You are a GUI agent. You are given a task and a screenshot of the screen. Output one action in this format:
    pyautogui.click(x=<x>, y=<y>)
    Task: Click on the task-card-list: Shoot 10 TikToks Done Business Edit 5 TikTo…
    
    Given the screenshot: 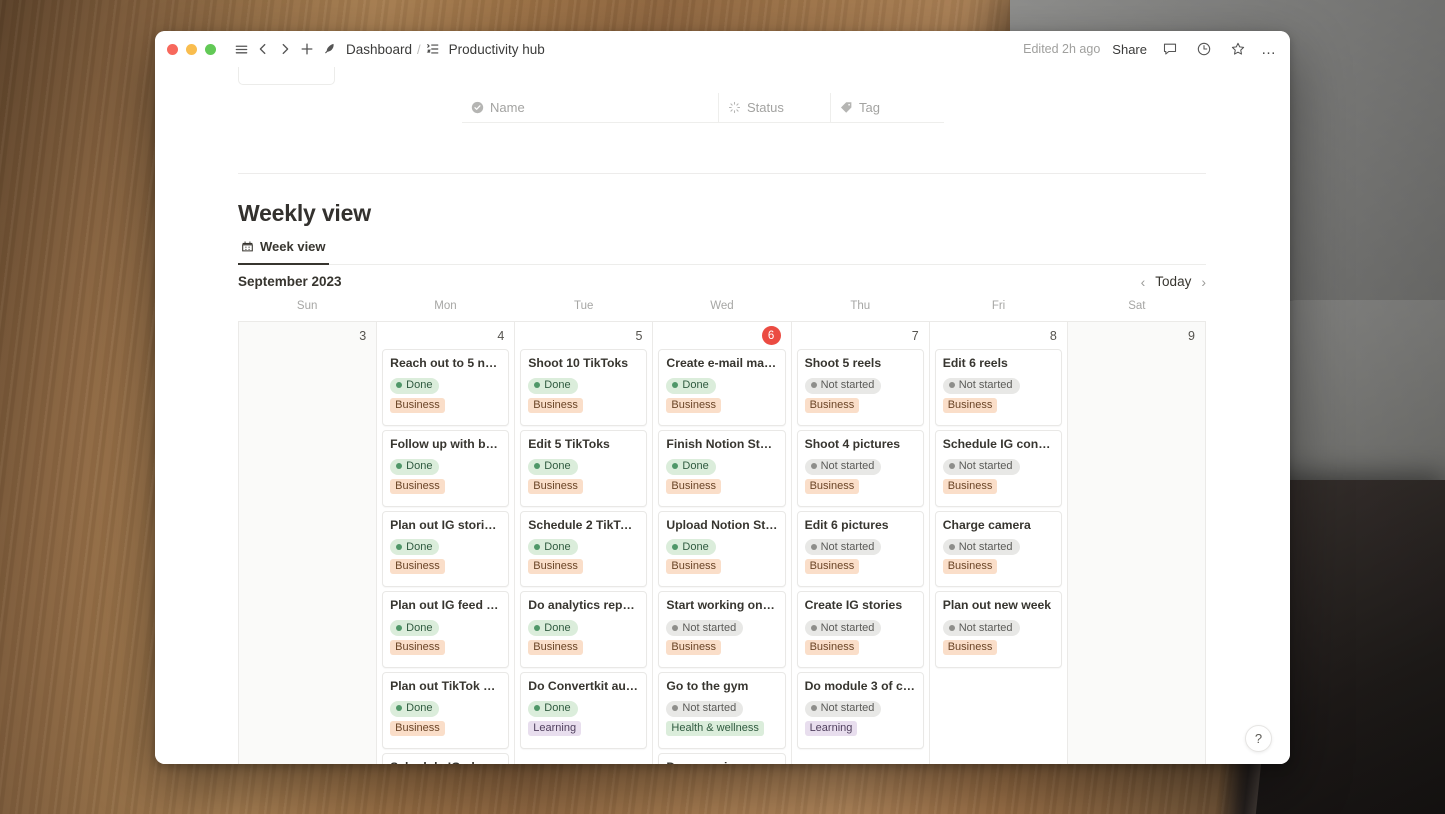 What is the action you would take?
    pyautogui.click(x=583, y=549)
    